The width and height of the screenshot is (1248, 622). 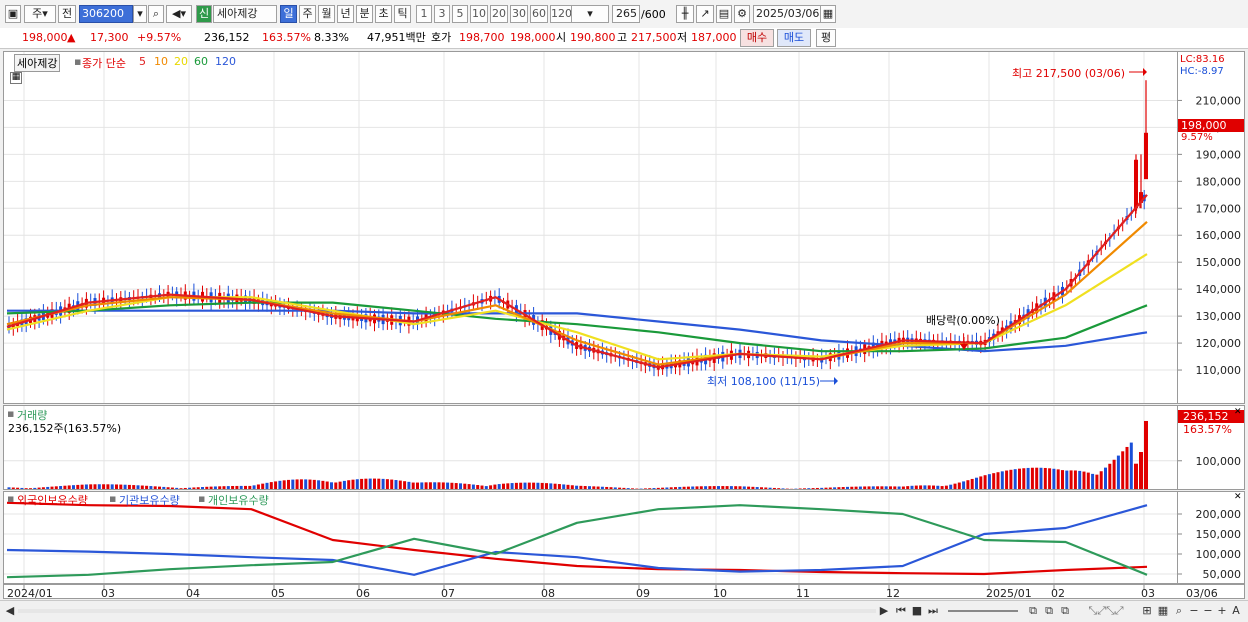 What do you see at coordinates (16, 78) in the screenshot?
I see `grid-toggle-icon: ▦` at bounding box center [16, 78].